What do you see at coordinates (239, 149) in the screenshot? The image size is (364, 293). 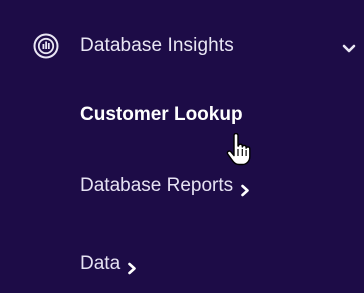 I see `hand-pointer-icon` at bounding box center [239, 149].